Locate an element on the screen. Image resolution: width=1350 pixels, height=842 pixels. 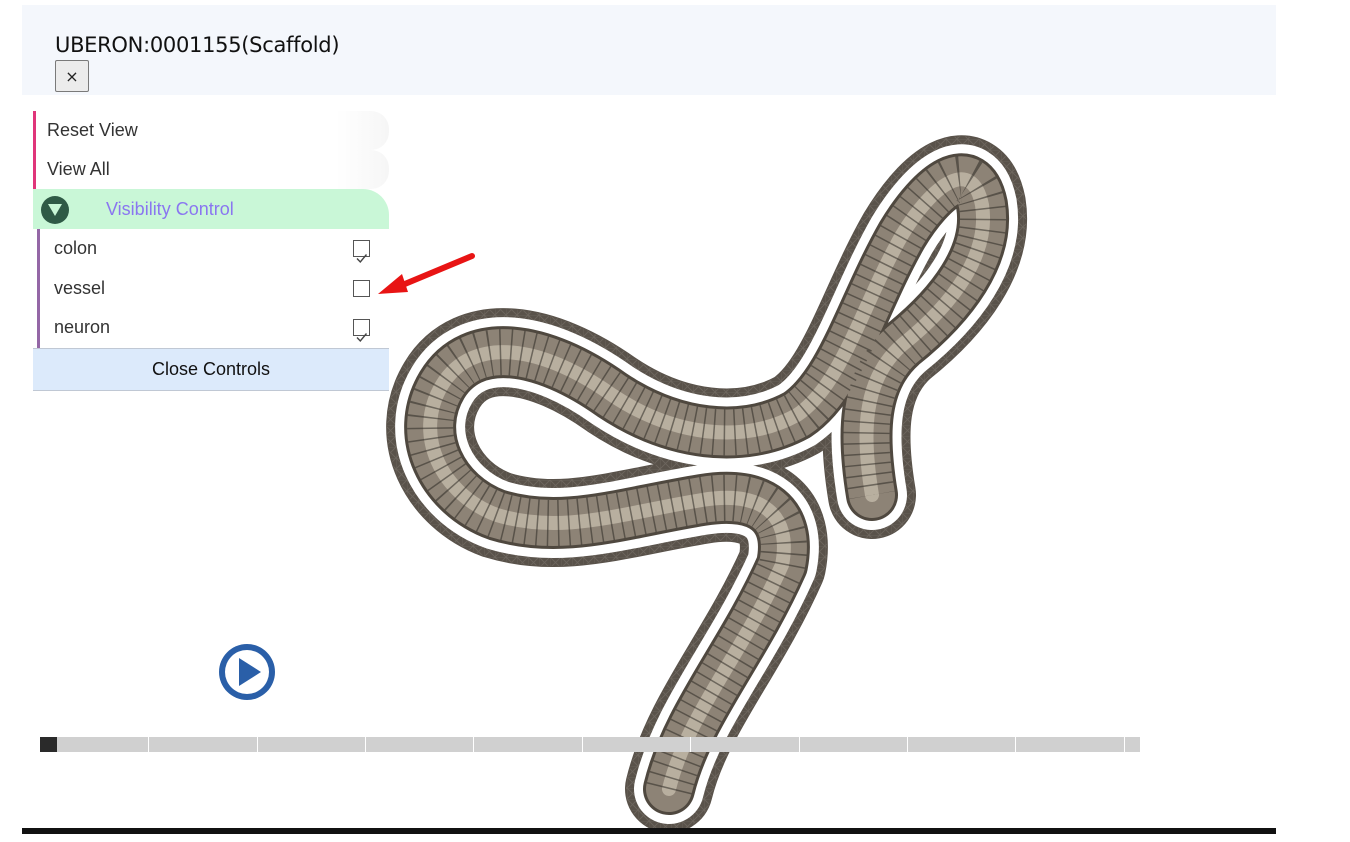
close-button: × is located at coordinates (72, 76).